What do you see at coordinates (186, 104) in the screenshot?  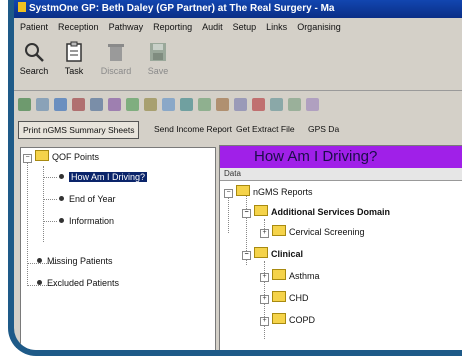 I see `grid-icon` at bounding box center [186, 104].